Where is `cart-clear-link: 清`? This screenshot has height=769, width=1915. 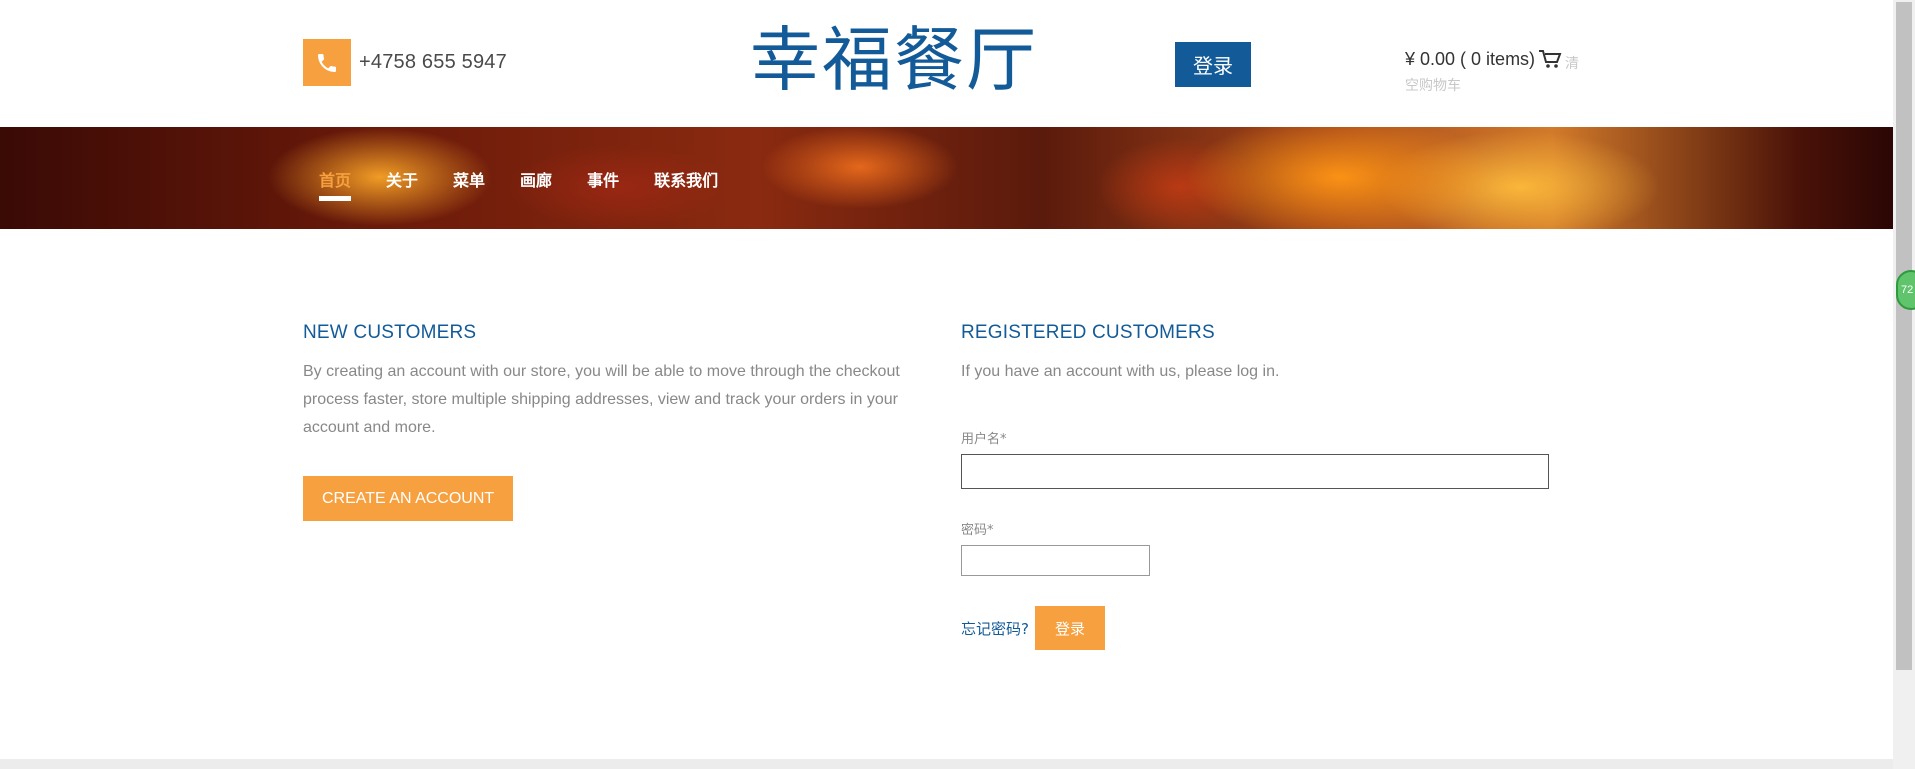 cart-clear-link: 清 is located at coordinates (1572, 63).